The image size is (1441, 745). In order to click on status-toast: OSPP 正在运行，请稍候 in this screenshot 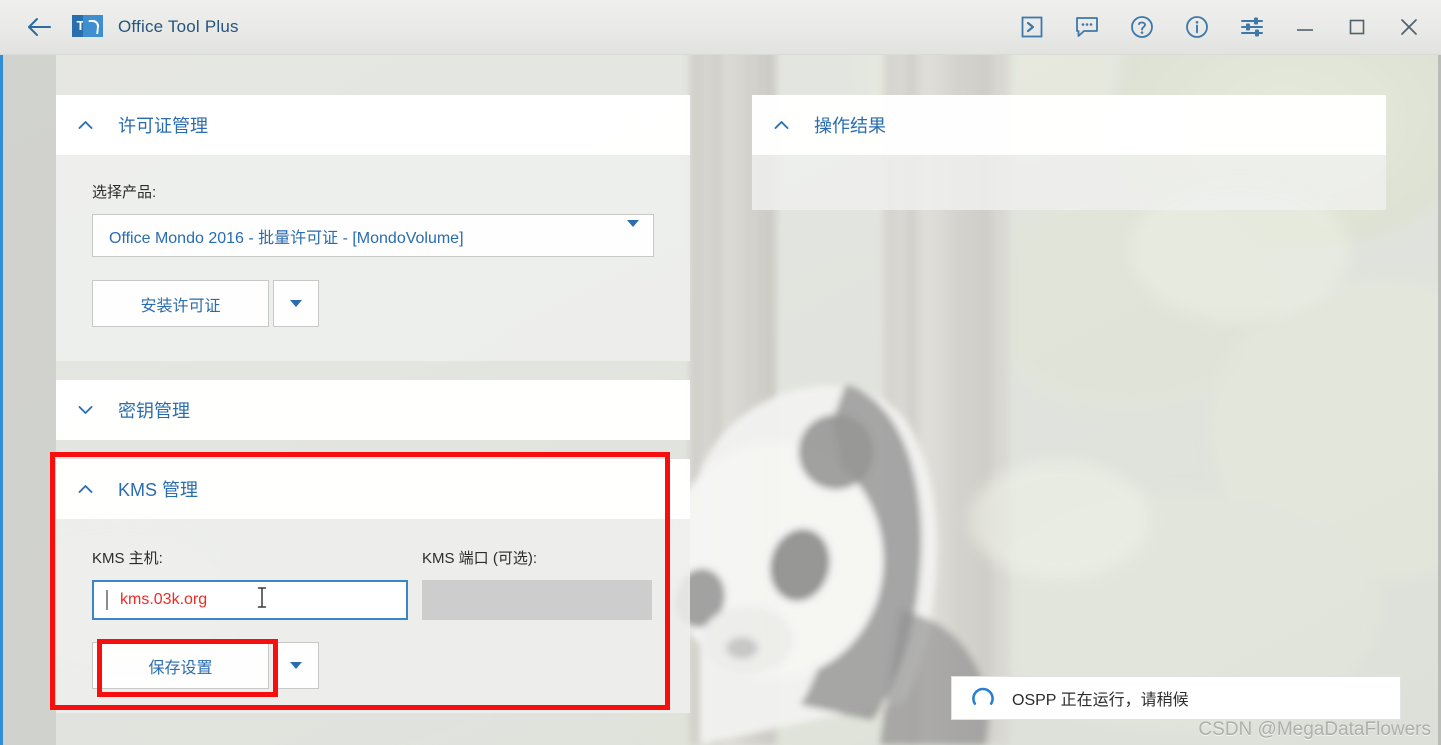, I will do `click(1176, 698)`.